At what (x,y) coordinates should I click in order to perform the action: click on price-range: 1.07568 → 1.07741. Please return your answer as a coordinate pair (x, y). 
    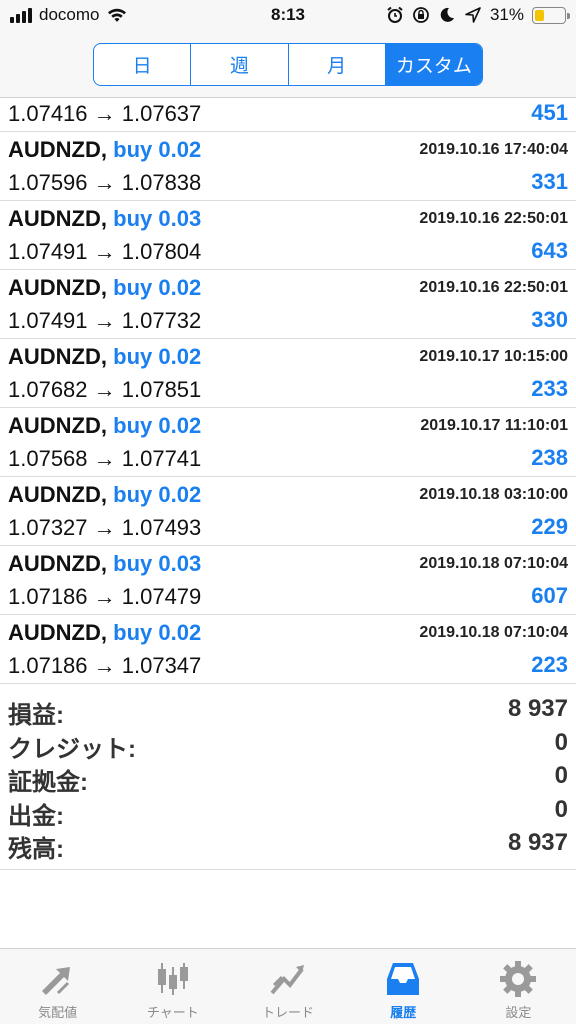
    Looking at the image, I should click on (105, 458).